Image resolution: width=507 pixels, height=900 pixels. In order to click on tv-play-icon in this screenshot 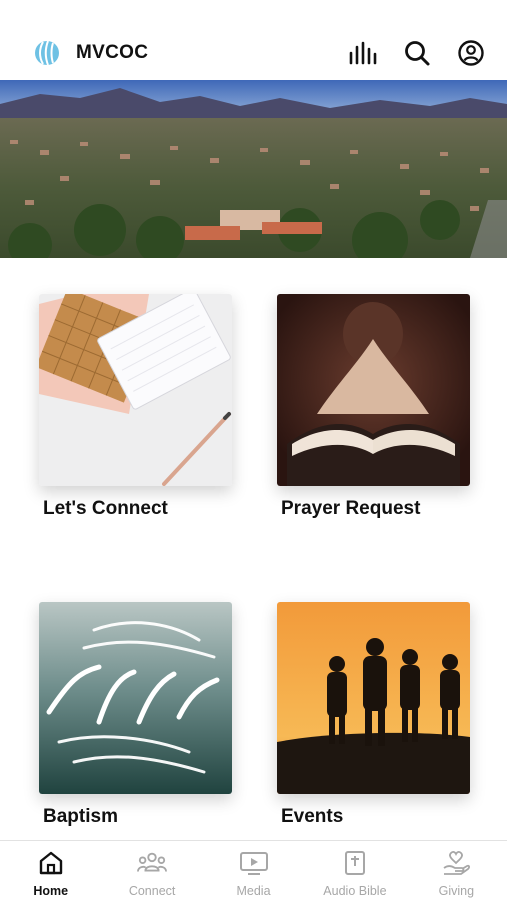, I will do `click(254, 863)`.